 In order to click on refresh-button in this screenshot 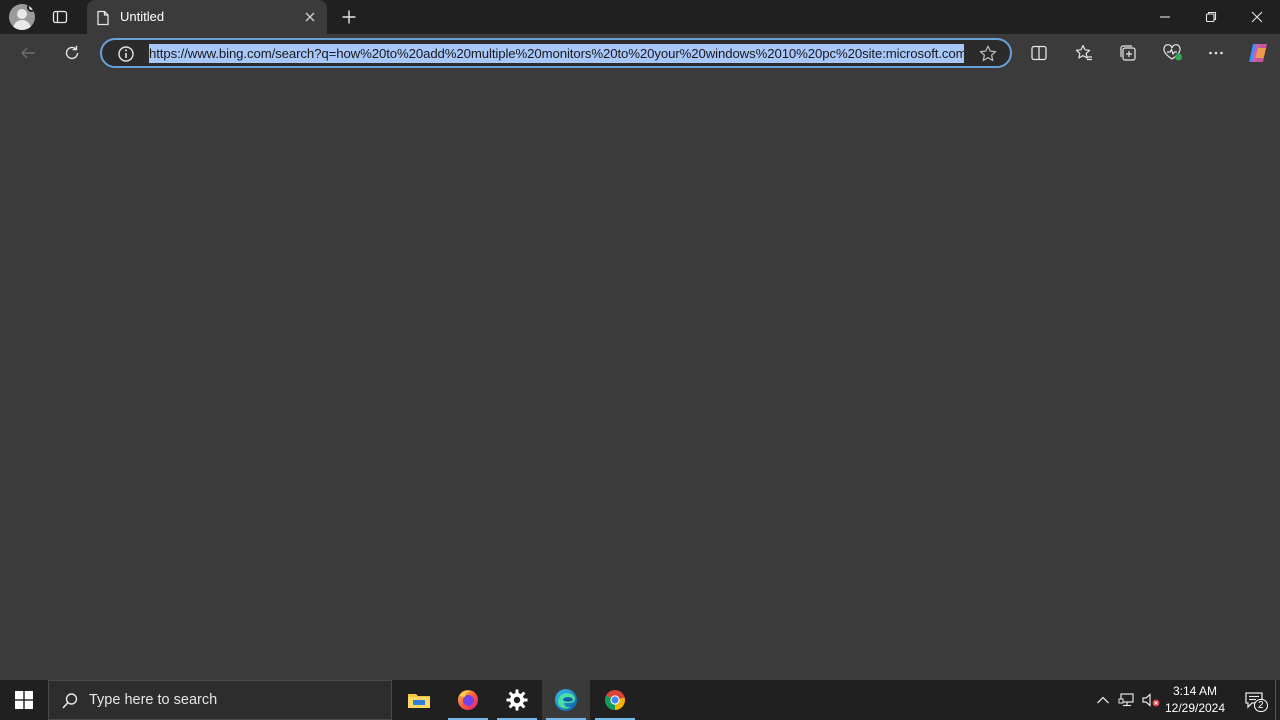, I will do `click(72, 53)`.